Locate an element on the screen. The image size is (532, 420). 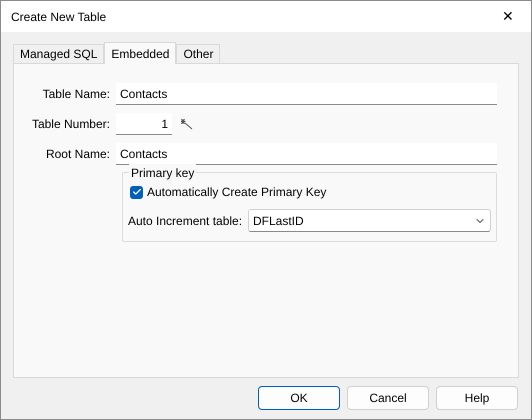
field-label: Table Number: is located at coordinates (70, 124).